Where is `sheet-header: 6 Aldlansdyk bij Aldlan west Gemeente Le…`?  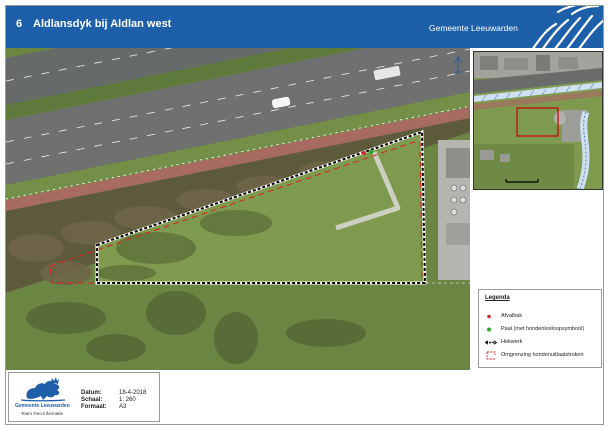
sheet-header: 6 Aldlansdyk bij Aldlan west Gemeente Le… is located at coordinates (304, 27).